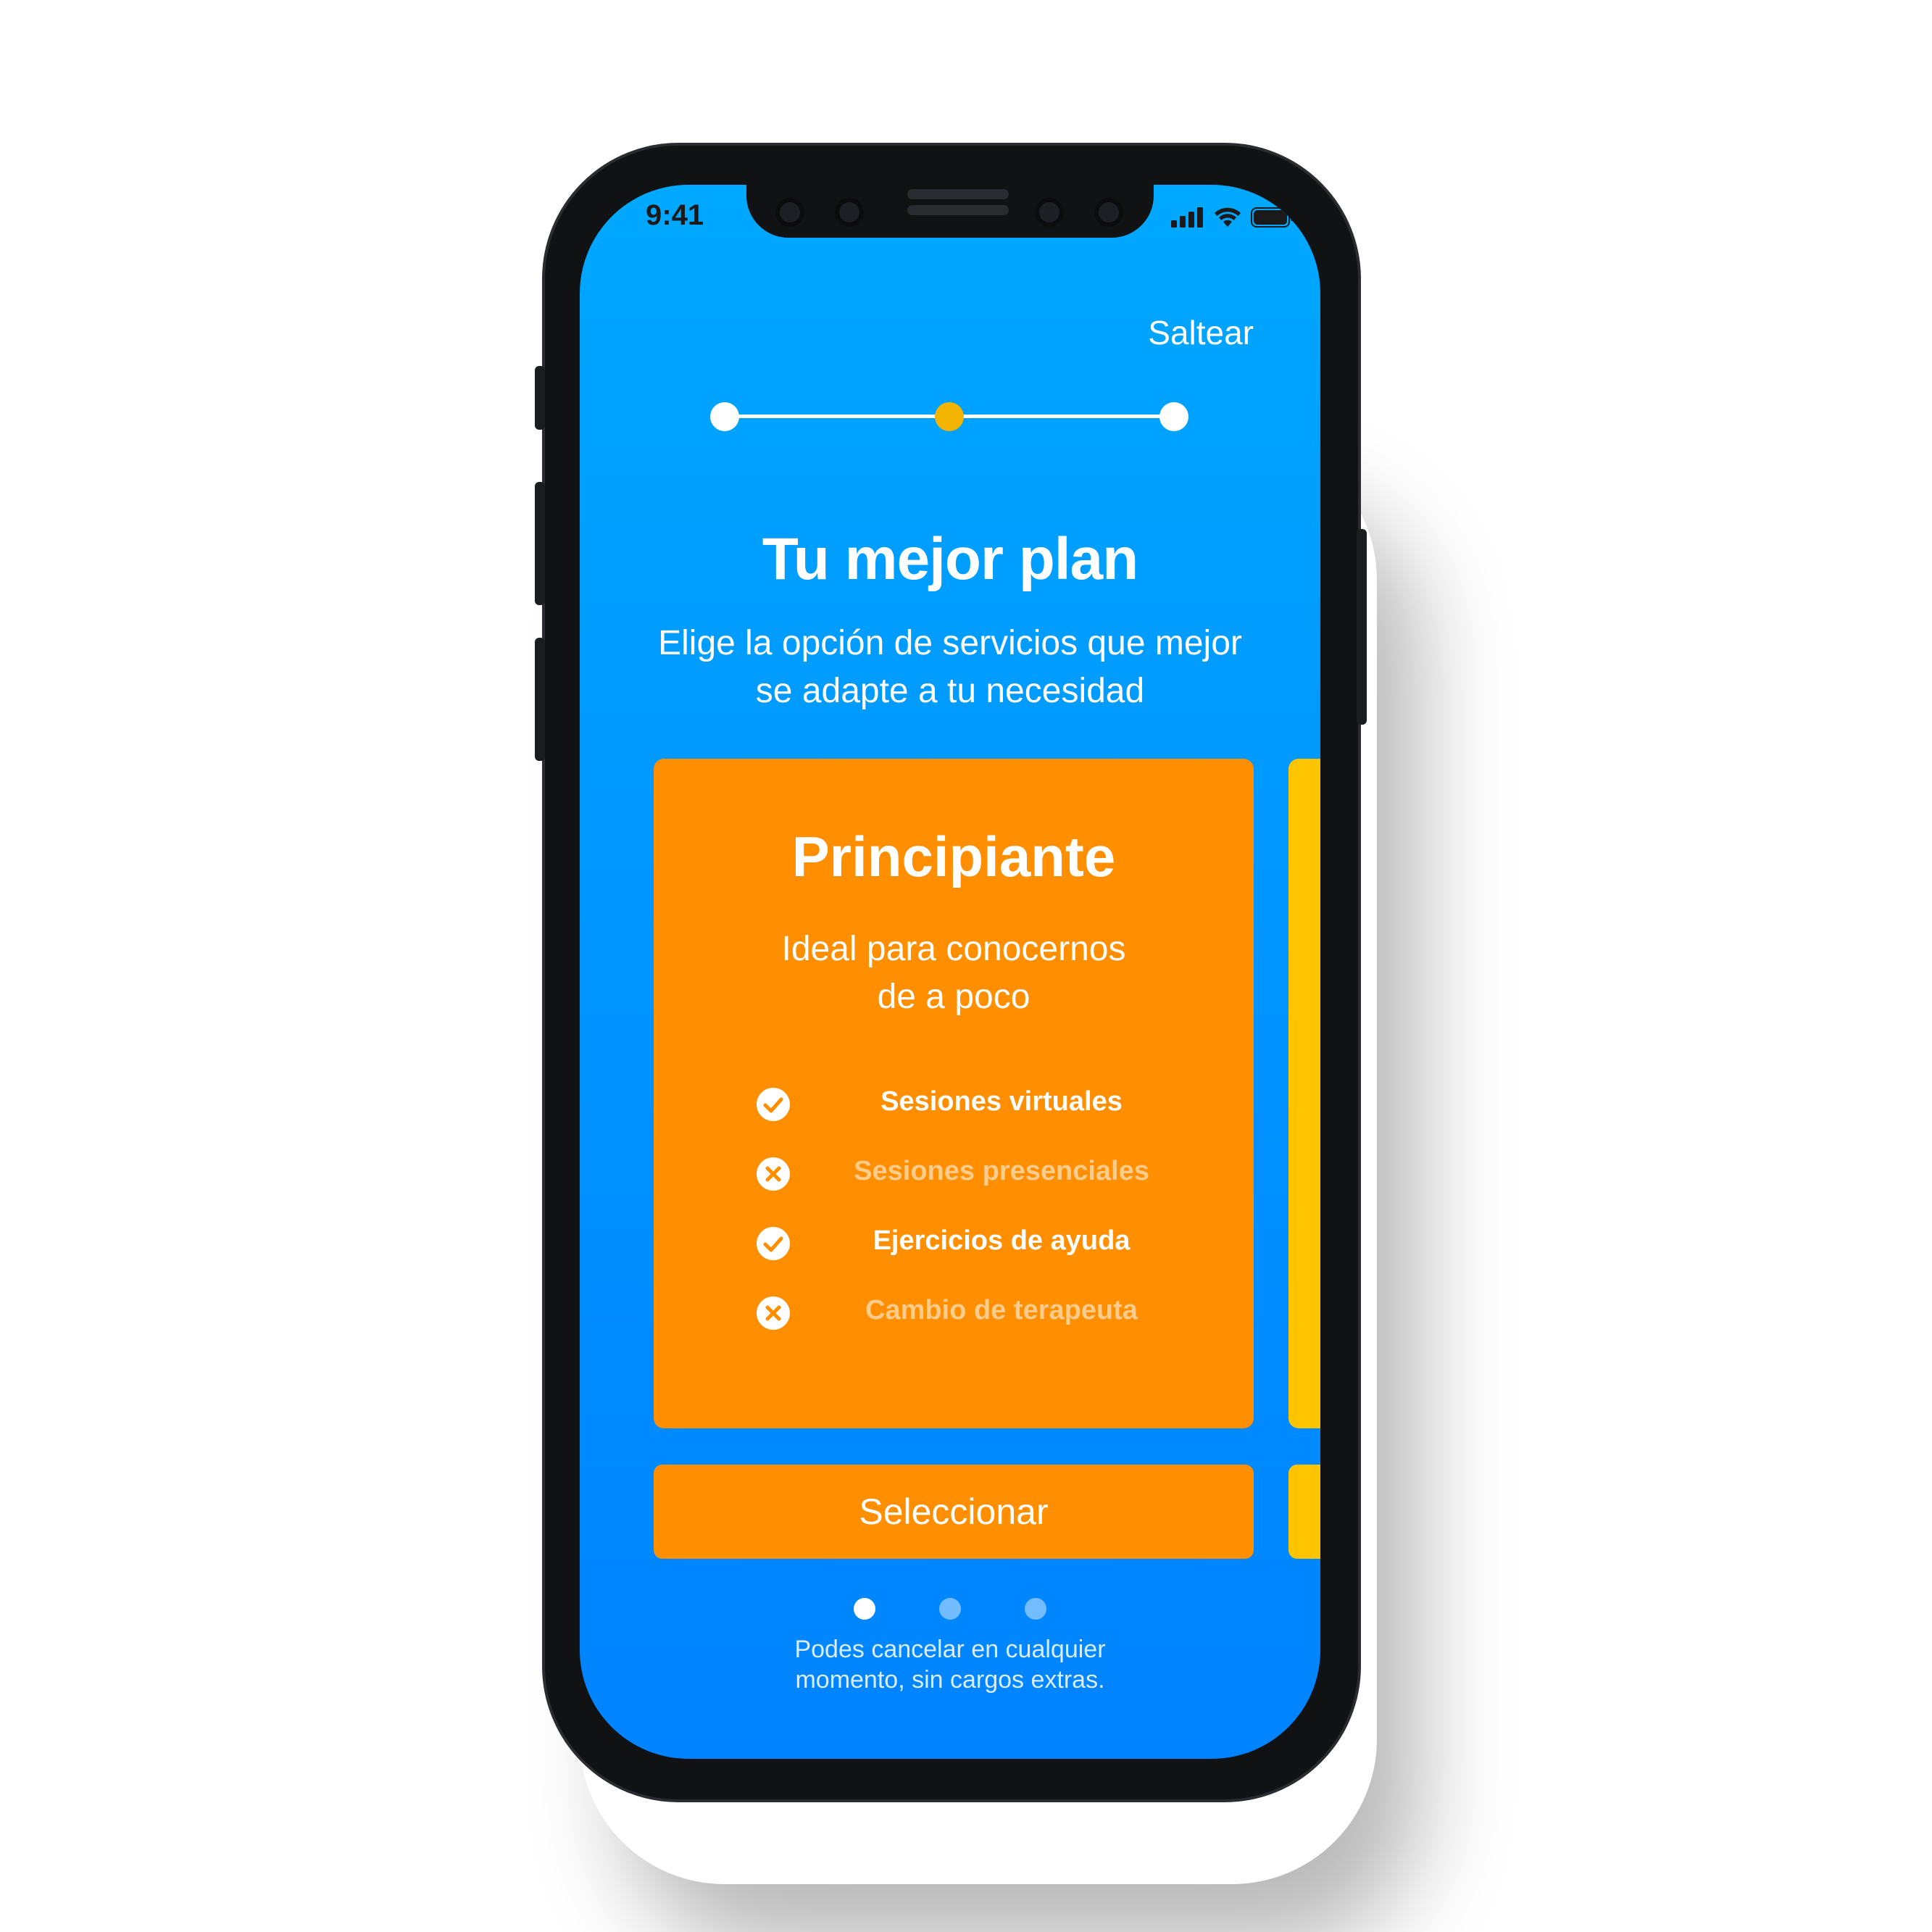  What do you see at coordinates (849, 213) in the screenshot?
I see `camera-icon` at bounding box center [849, 213].